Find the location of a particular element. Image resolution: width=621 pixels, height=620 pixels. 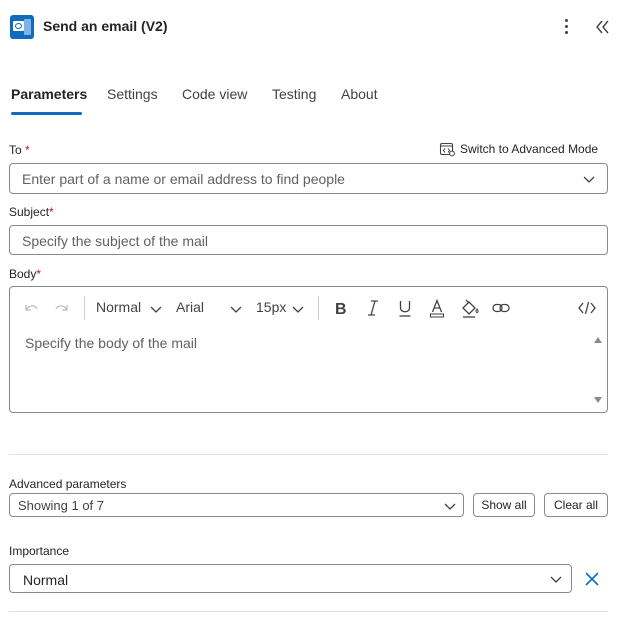

editor-toolbar: Normal Arial 15px B is located at coordinates (308, 308).